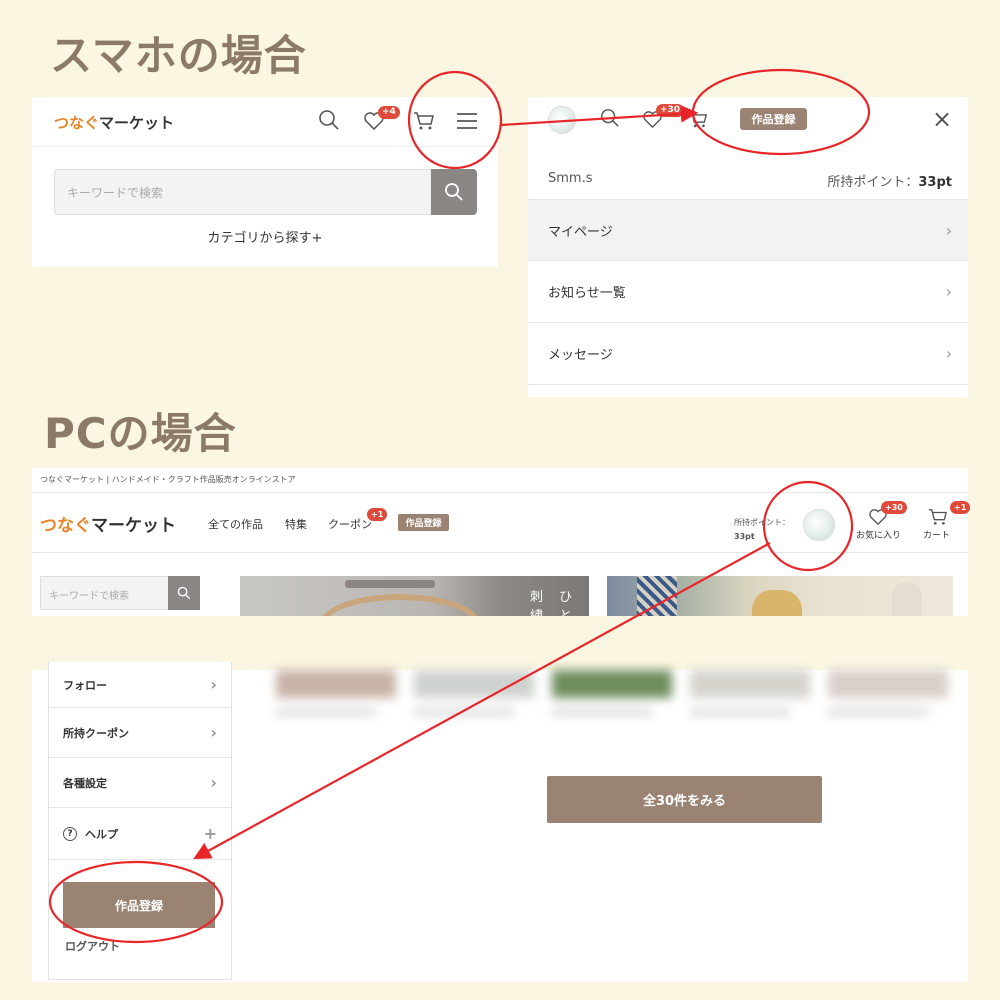  What do you see at coordinates (136, 902) in the screenshot?
I see `annotation-ellipse-sidebar-register` at bounding box center [136, 902].